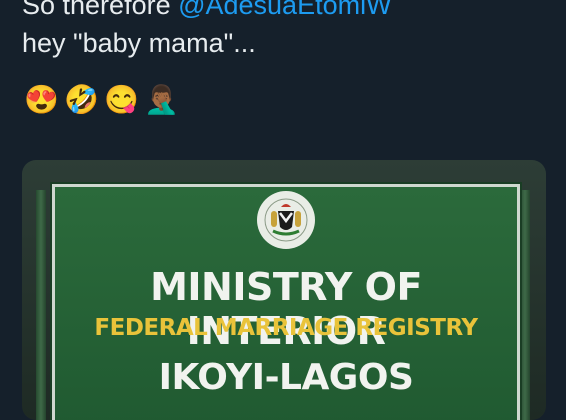 This screenshot has width=566, height=420. What do you see at coordinates (41, 99) in the screenshot?
I see `heart-eyes-emoji: 😍` at bounding box center [41, 99].